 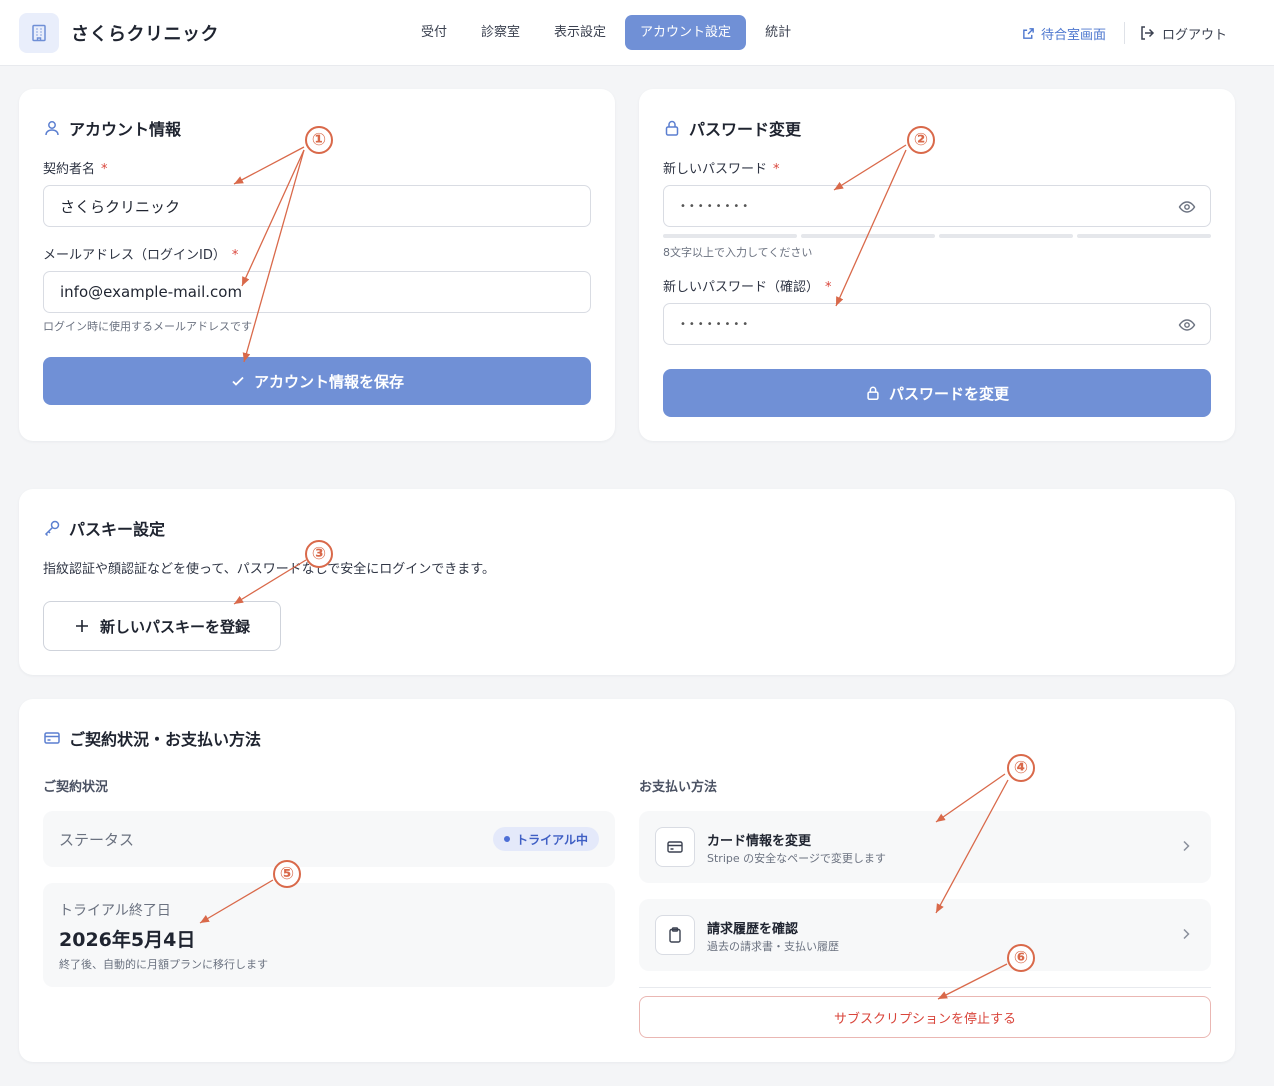 What do you see at coordinates (1124, 33) in the screenshot?
I see `header-divider` at bounding box center [1124, 33].